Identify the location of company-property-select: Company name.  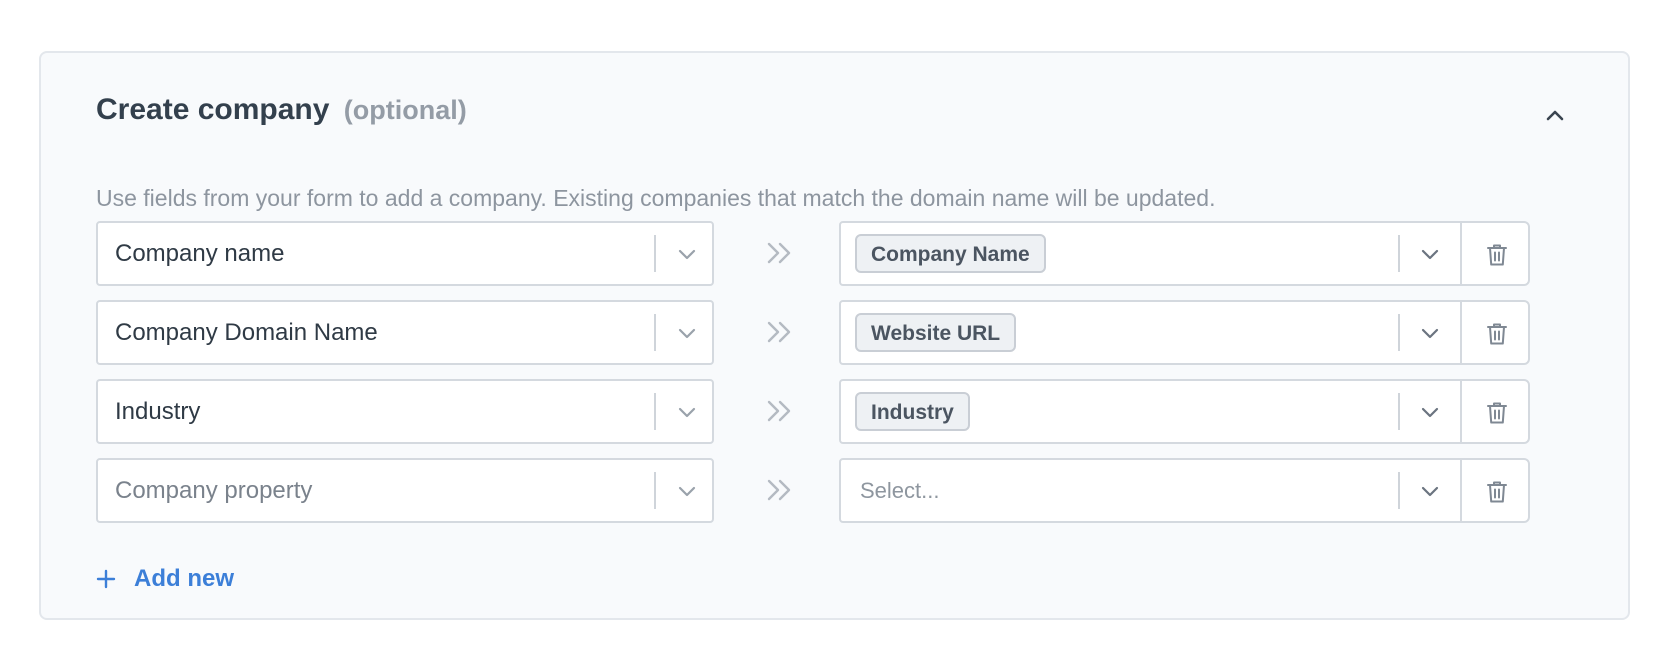
(405, 253).